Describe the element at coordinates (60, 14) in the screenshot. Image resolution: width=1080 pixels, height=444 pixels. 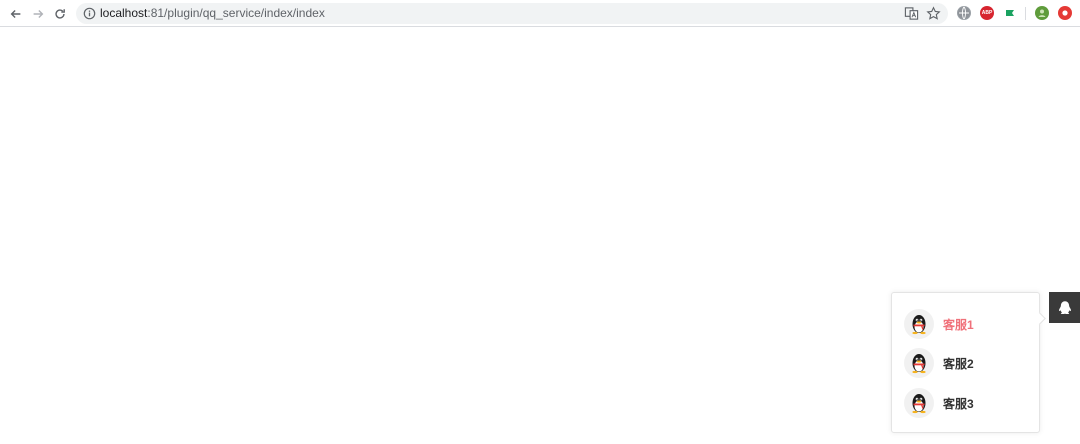
I see `reload-icon` at that location.